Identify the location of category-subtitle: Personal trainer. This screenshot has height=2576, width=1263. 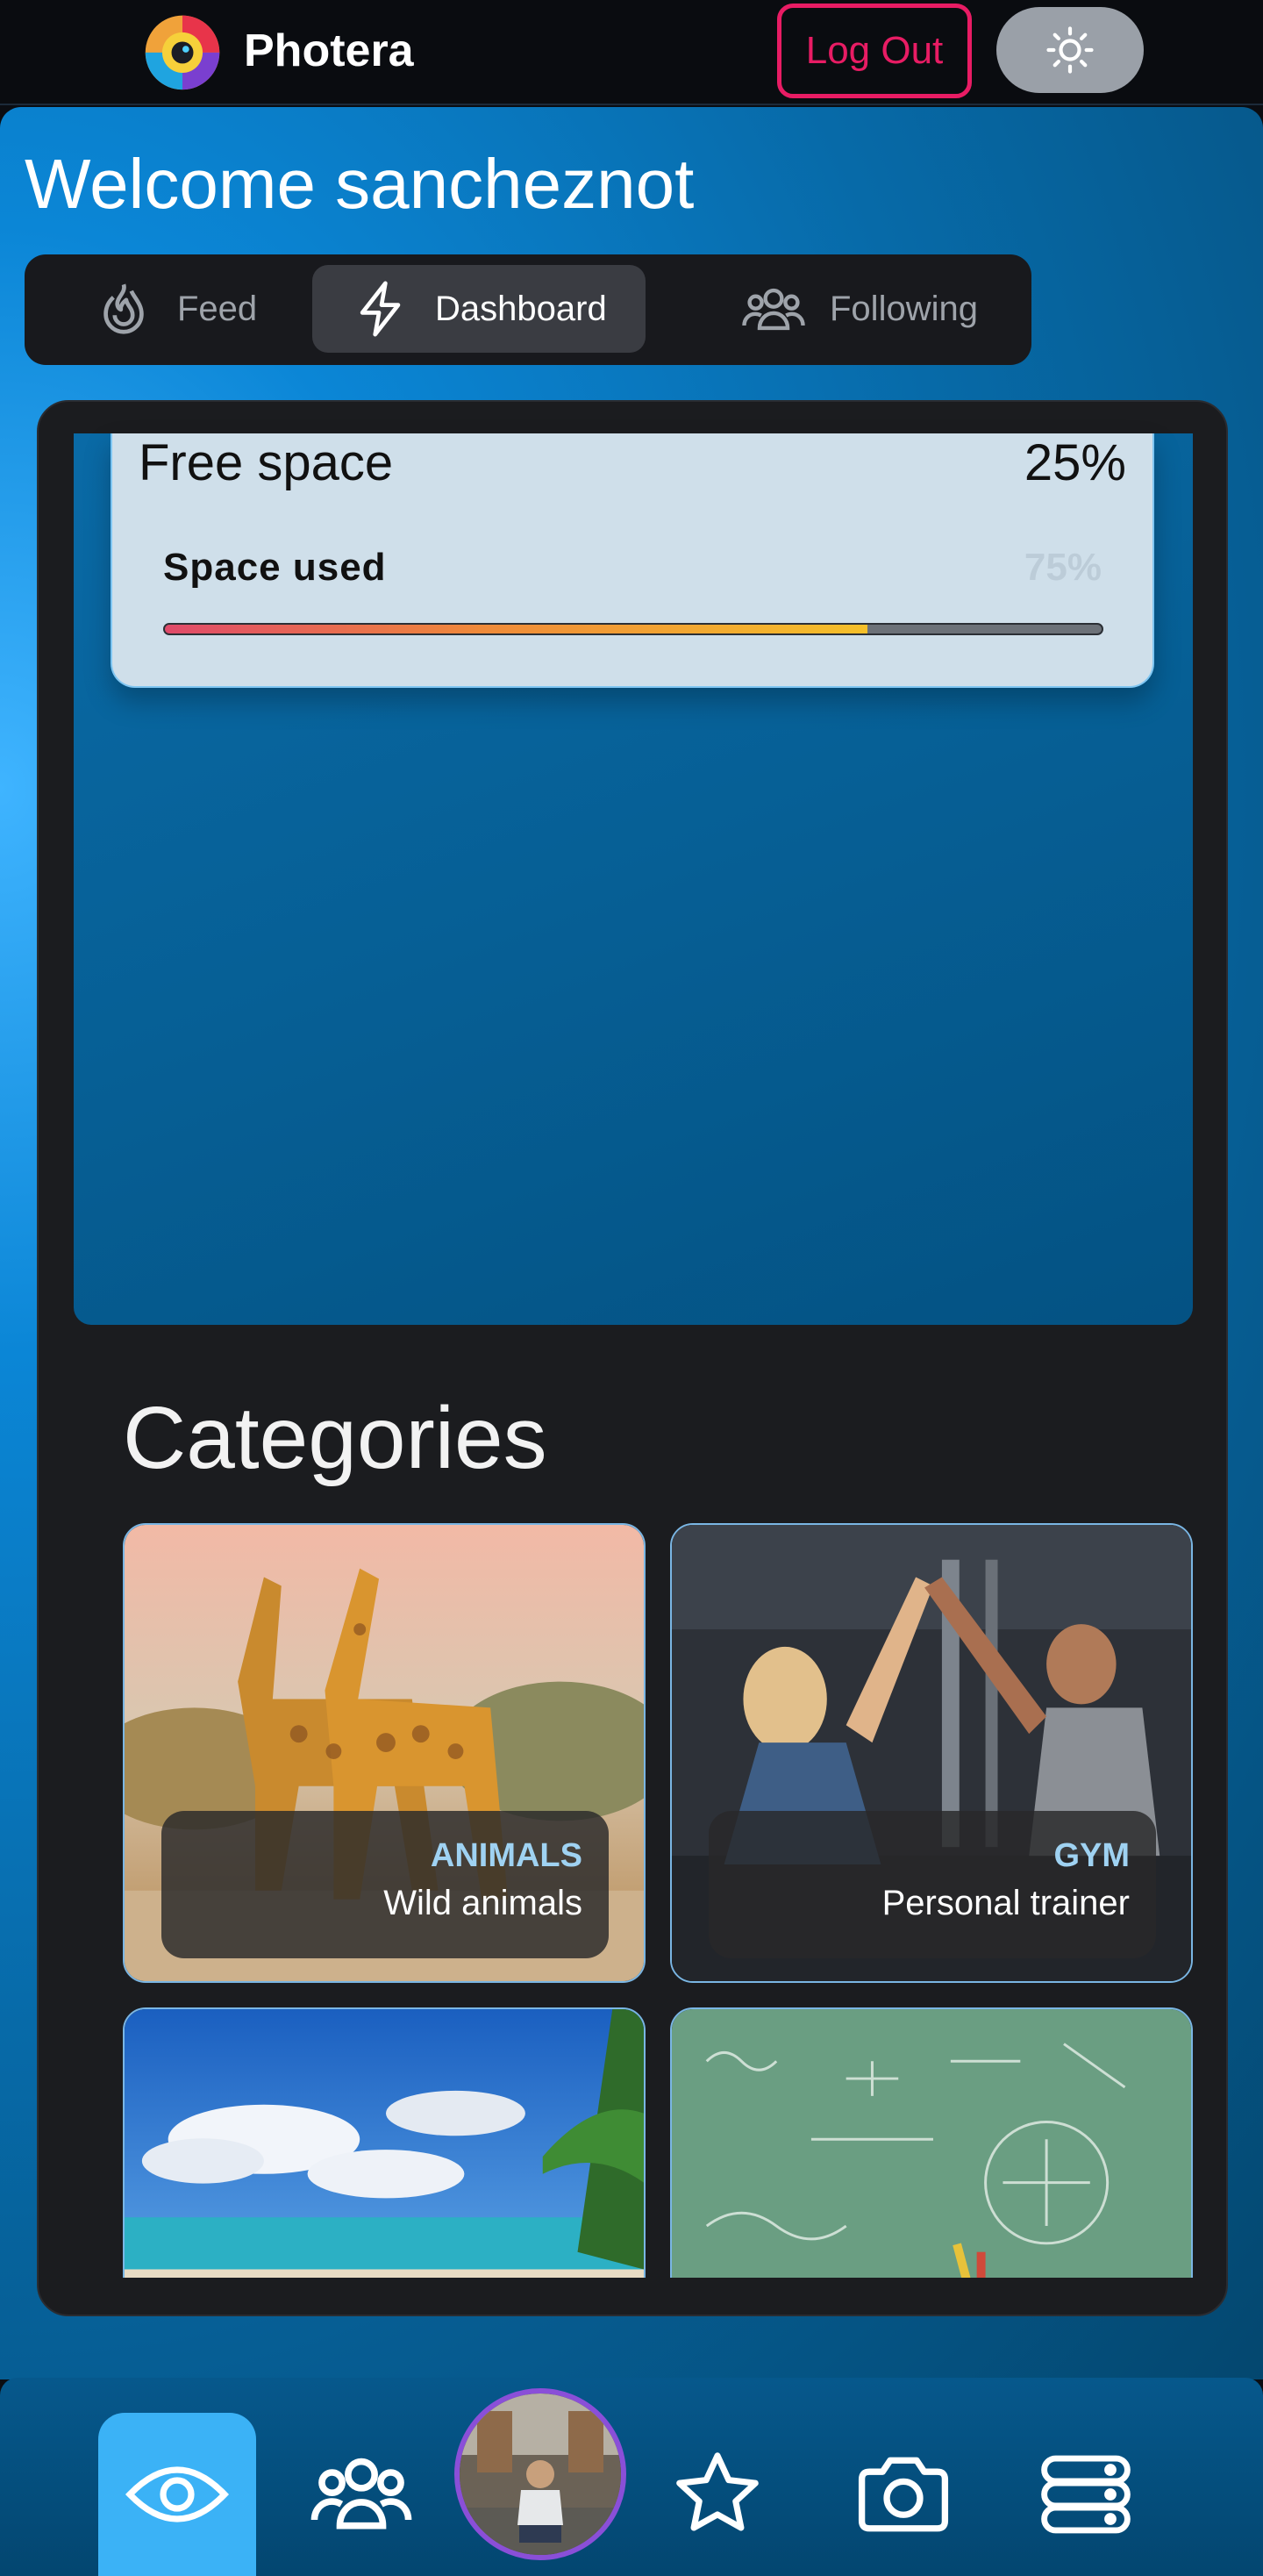
(1005, 1903).